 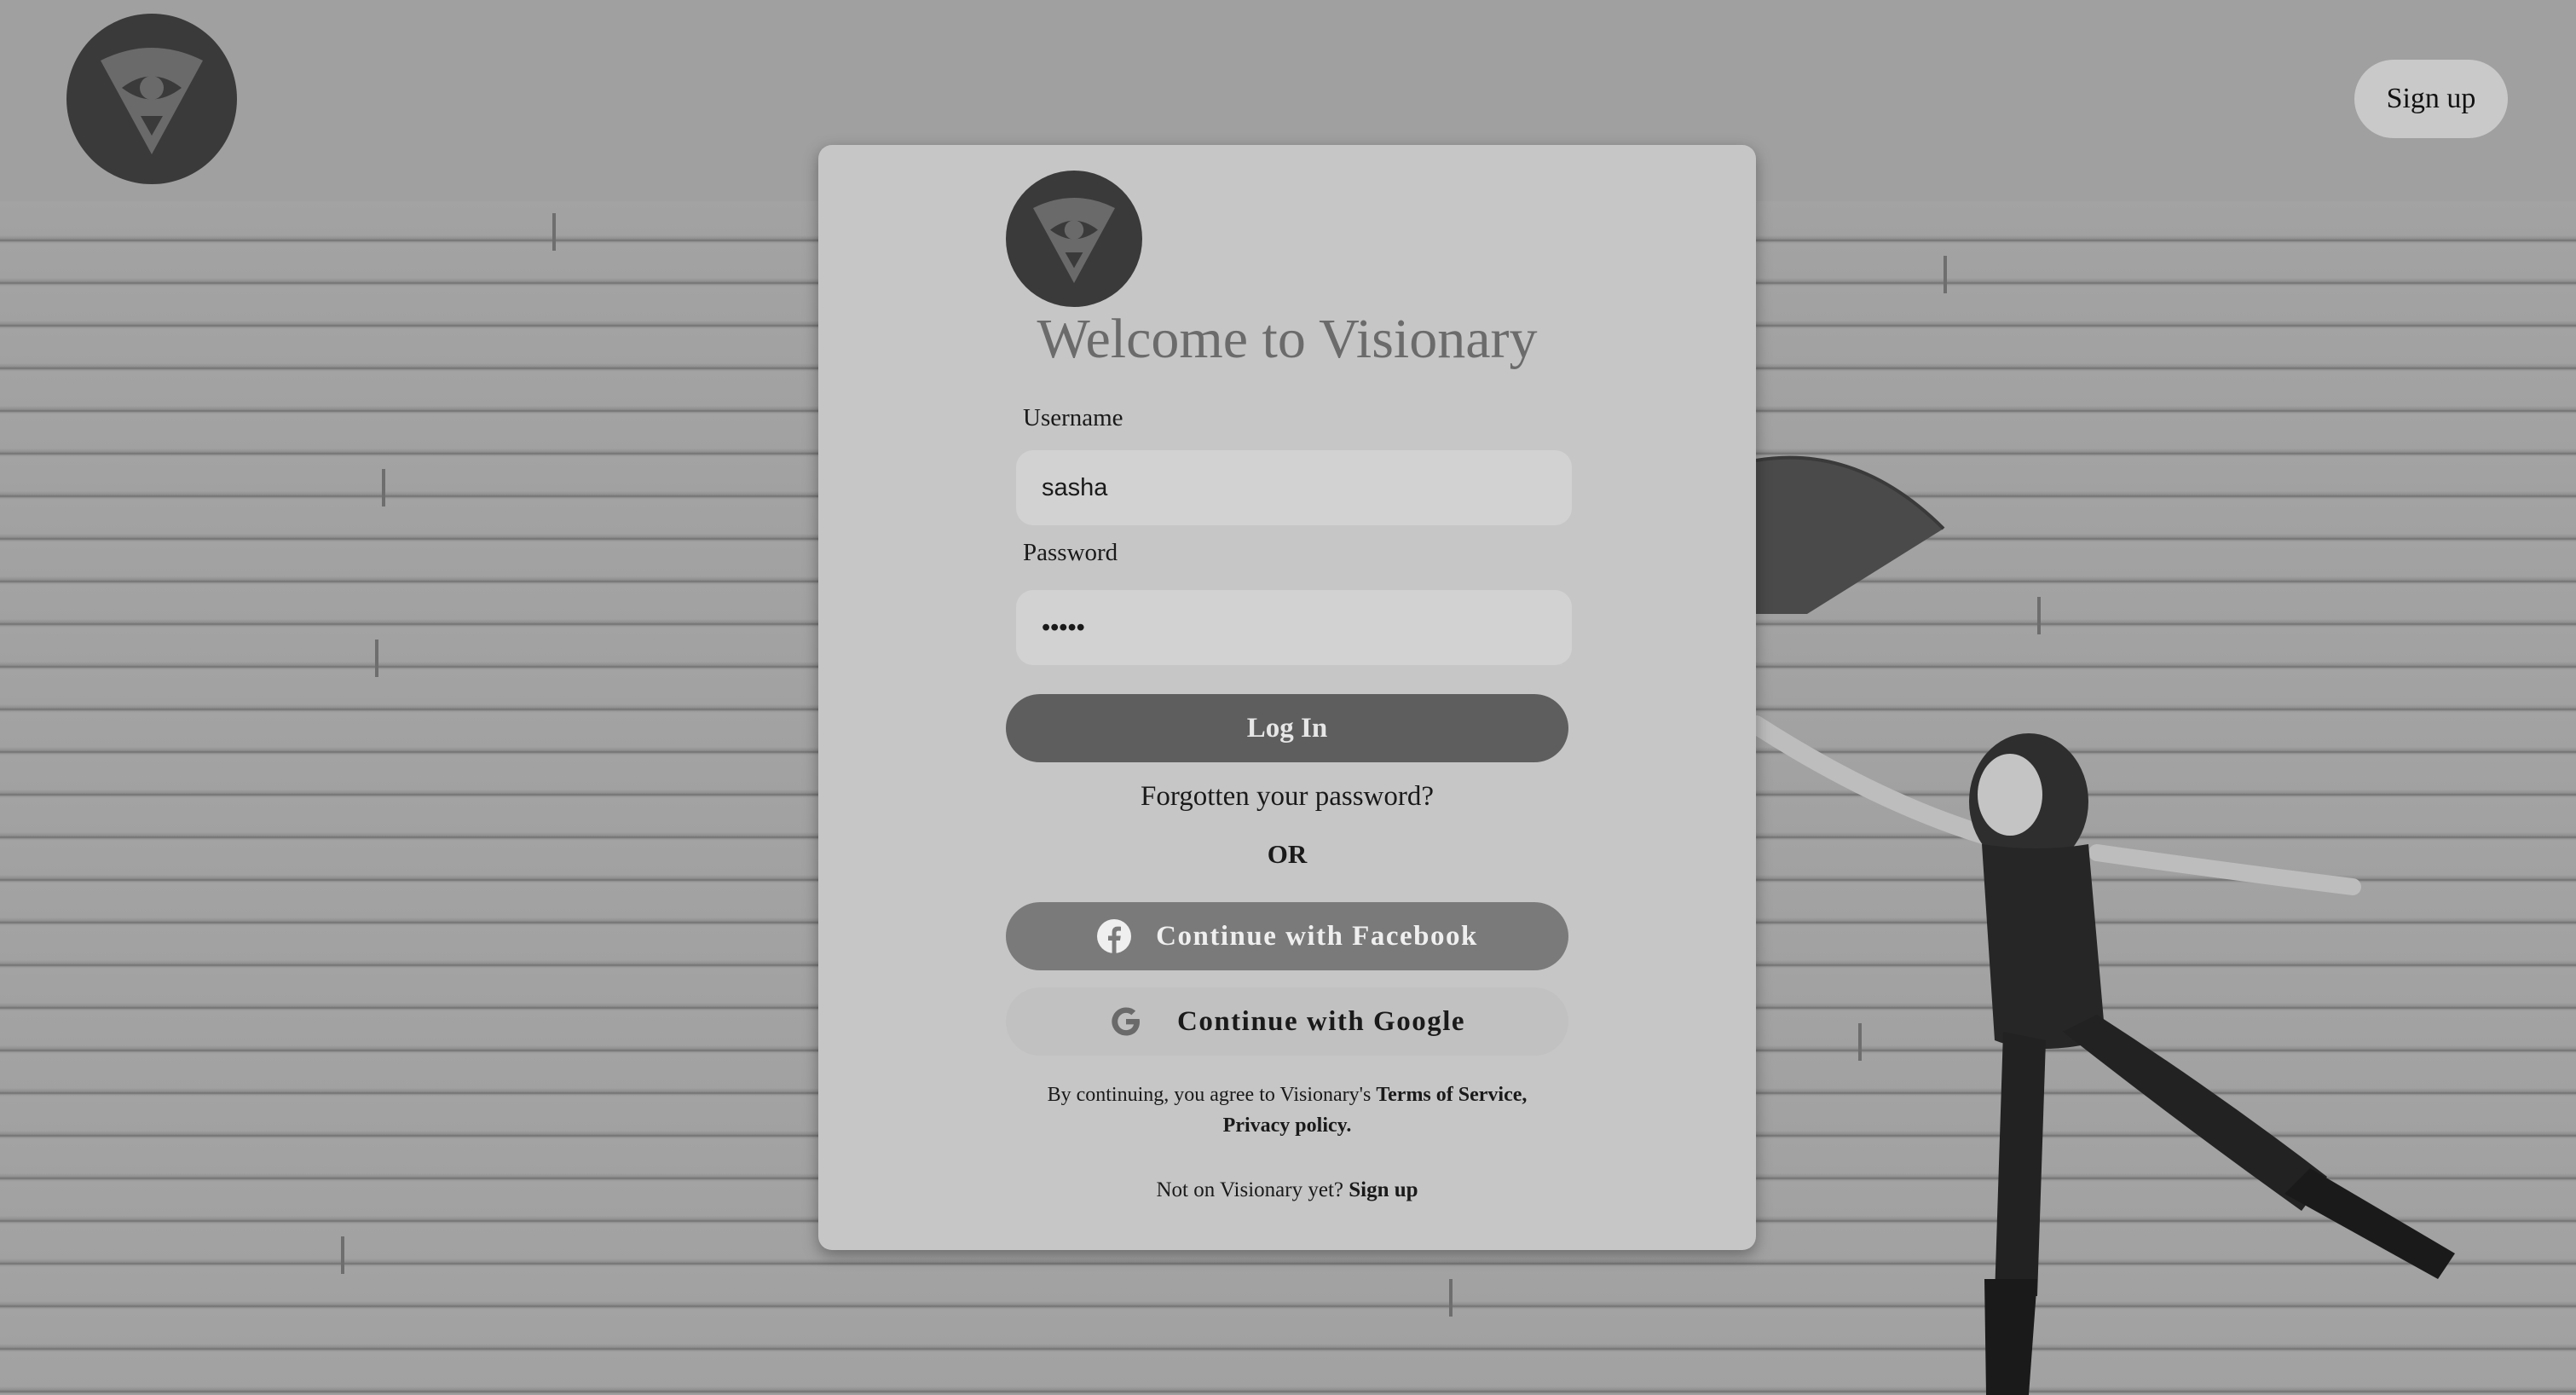 What do you see at coordinates (1451, 1095) in the screenshot?
I see `terms-of-service-link: Terms of Service,` at bounding box center [1451, 1095].